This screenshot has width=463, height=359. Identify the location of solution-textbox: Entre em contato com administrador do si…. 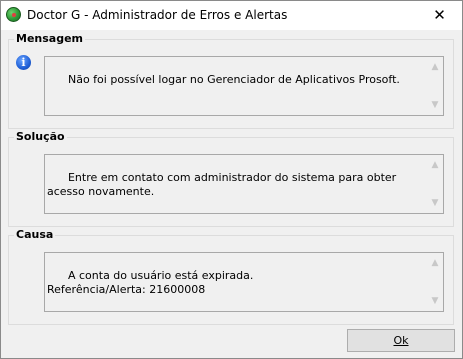
(244, 184).